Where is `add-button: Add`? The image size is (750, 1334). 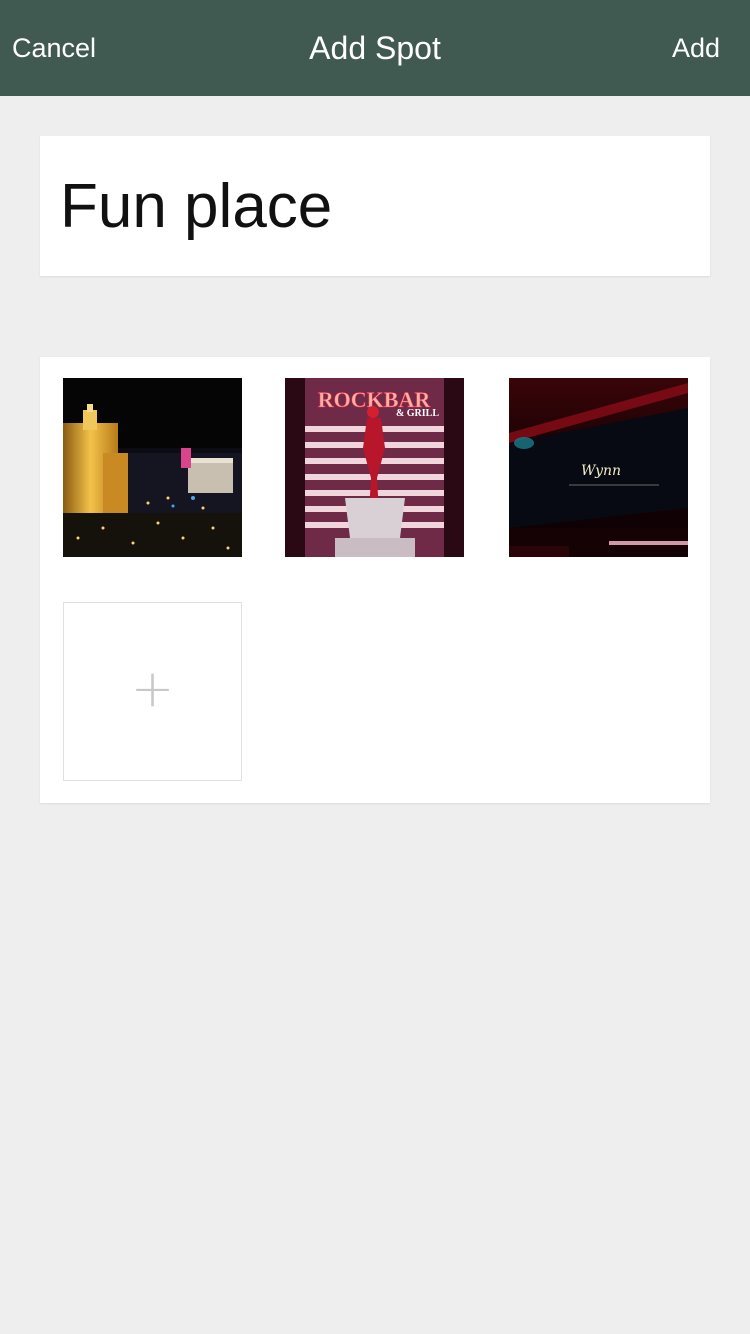 add-button: Add is located at coordinates (696, 48).